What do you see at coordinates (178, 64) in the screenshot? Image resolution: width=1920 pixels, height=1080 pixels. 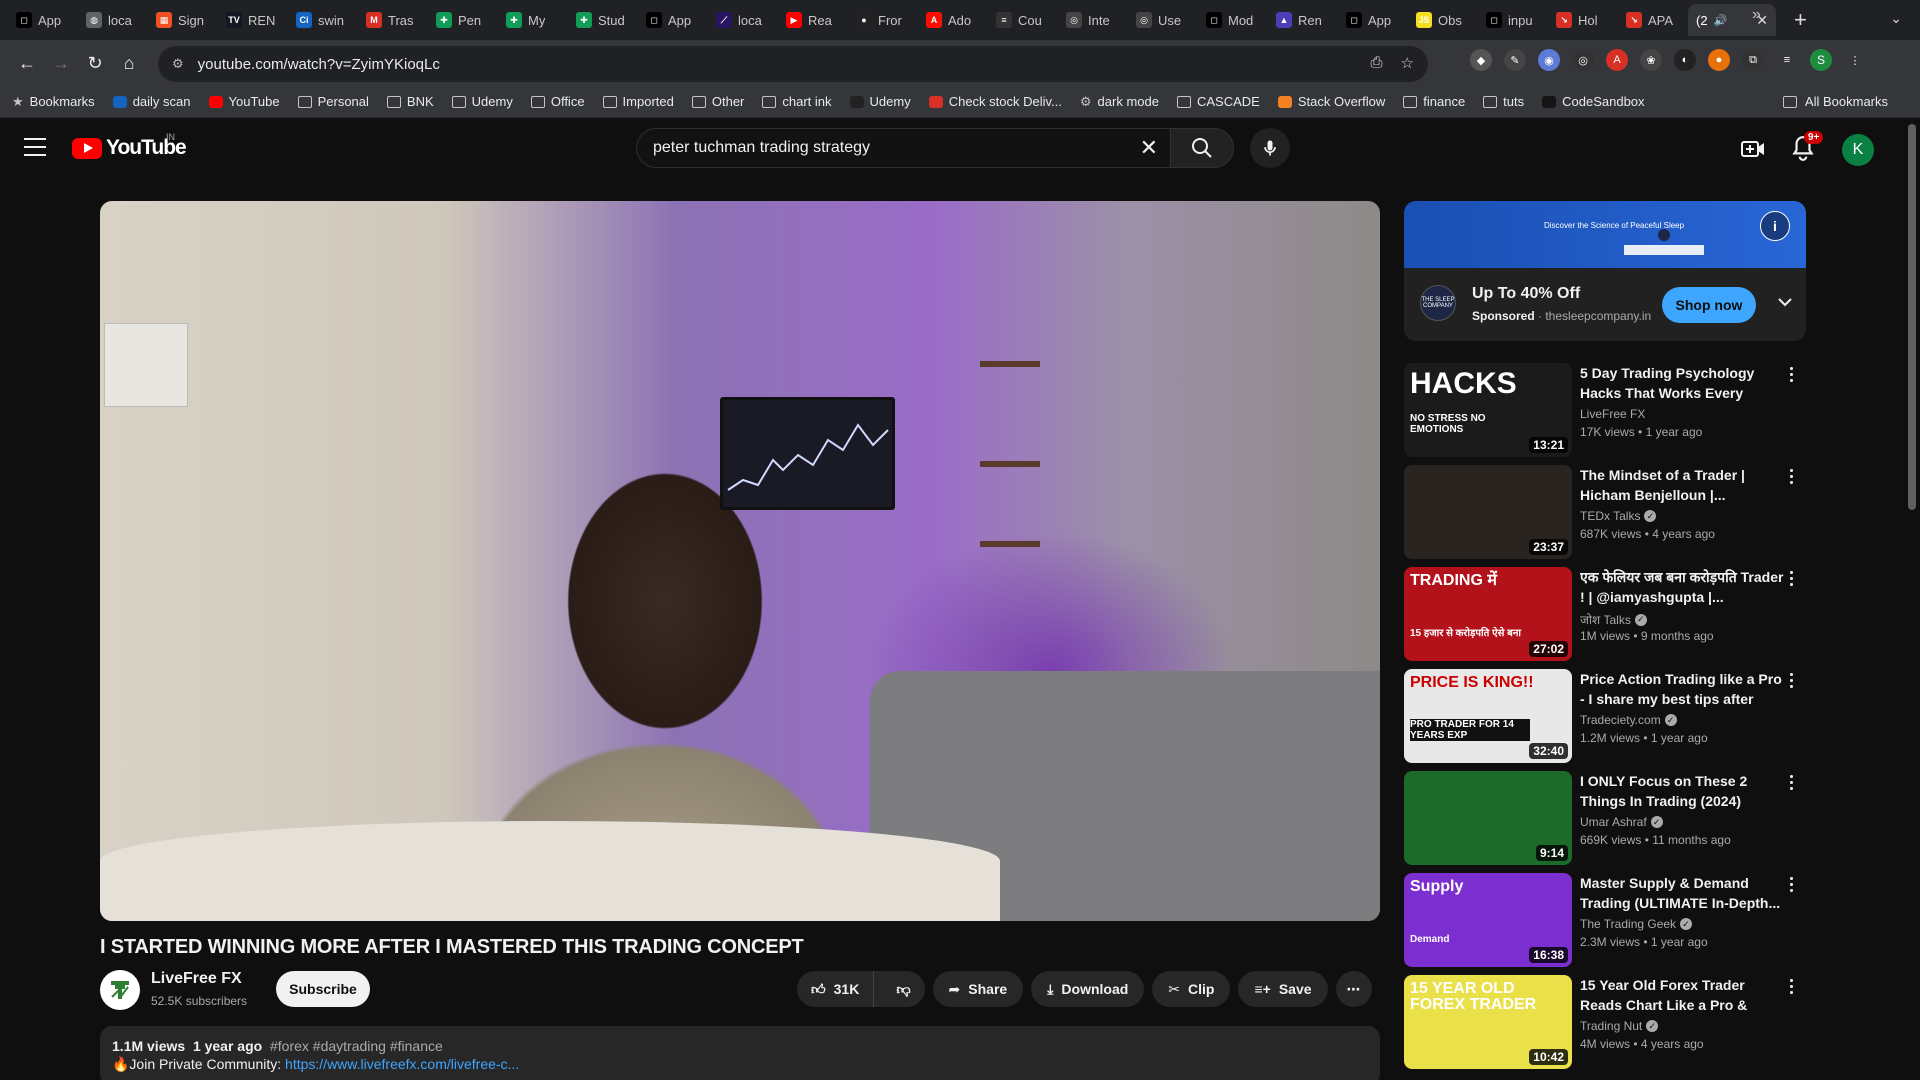 I see `site-info-icon: ⚙` at bounding box center [178, 64].